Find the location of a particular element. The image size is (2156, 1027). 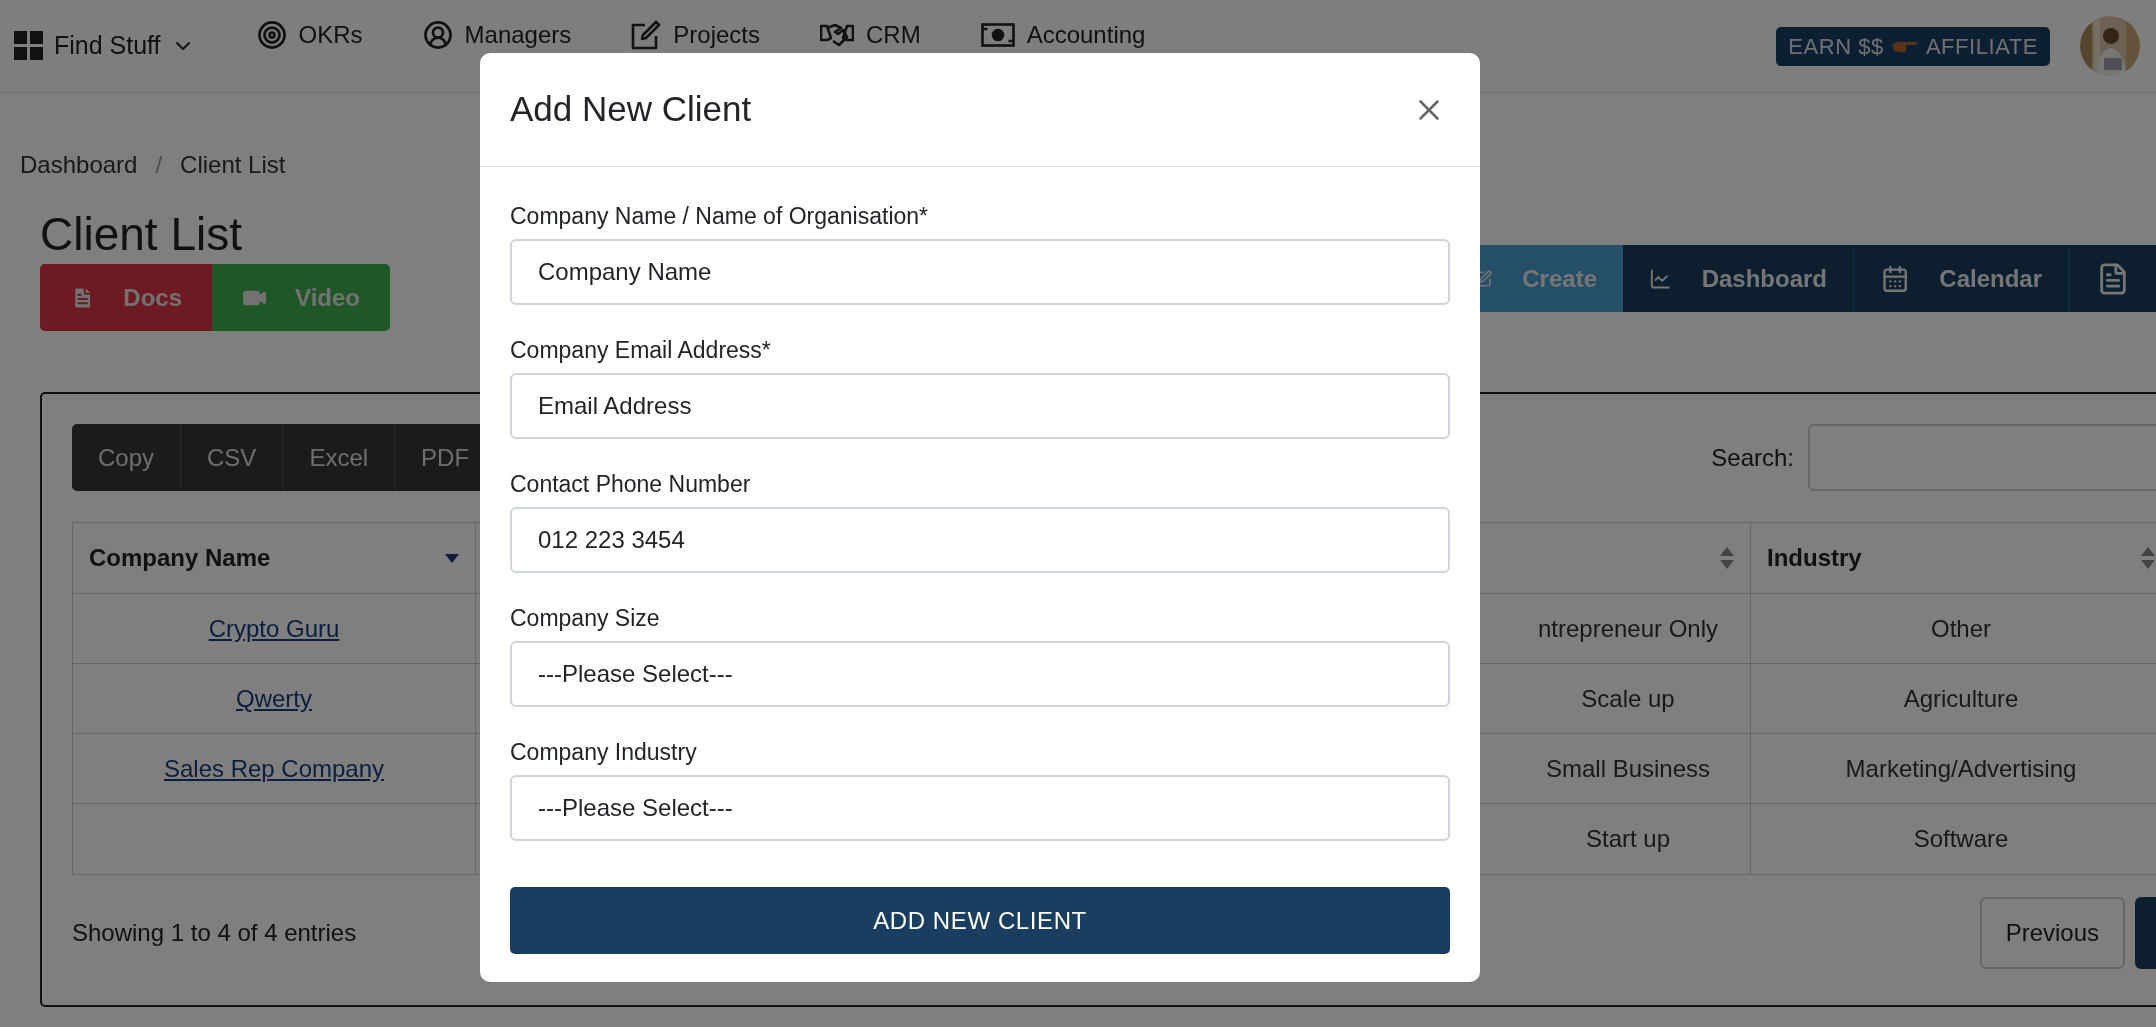

page-title: Client List is located at coordinates (141, 234).